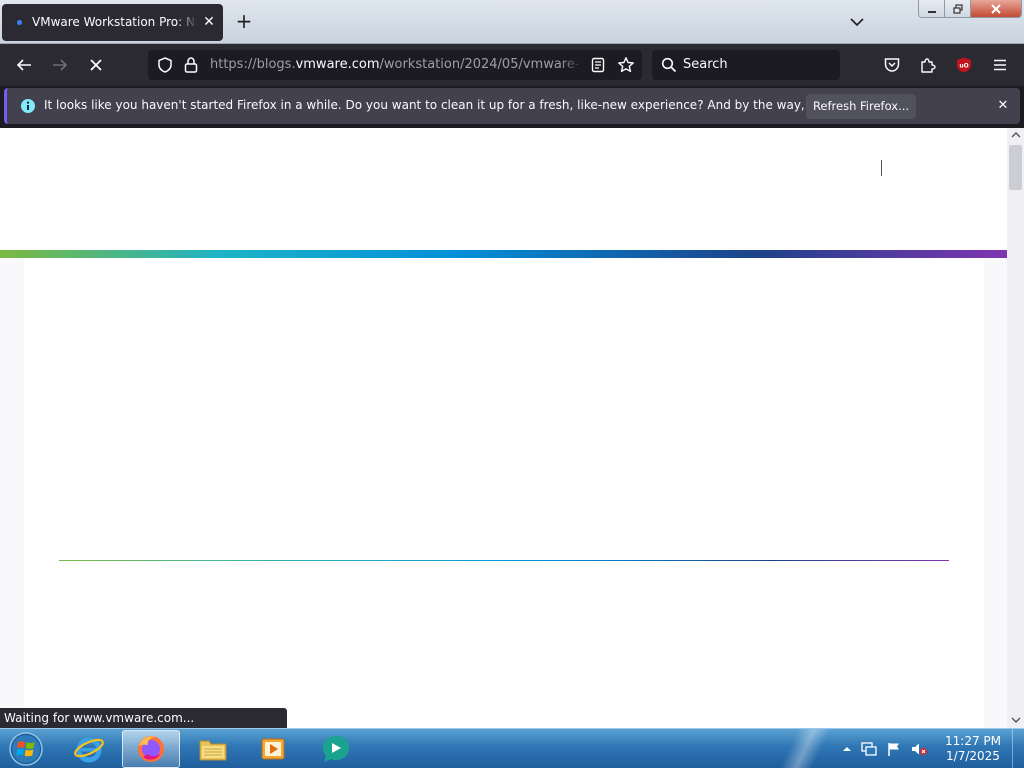 The height and width of the screenshot is (768, 1024). Describe the element at coordinates (209, 22) in the screenshot. I see `tab-close-icon: ✕` at that location.